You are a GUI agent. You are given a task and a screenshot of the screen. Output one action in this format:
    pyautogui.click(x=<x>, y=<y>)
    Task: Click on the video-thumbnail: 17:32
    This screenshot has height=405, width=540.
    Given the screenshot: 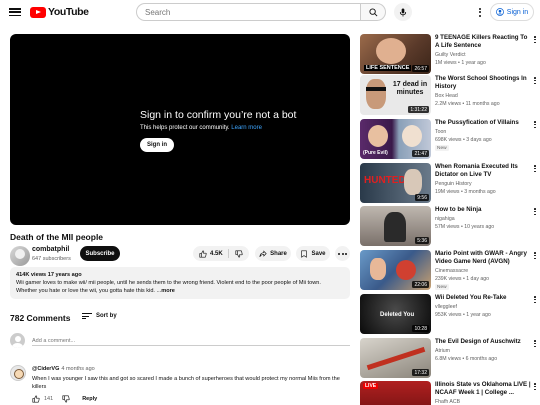 What is the action you would take?
    pyautogui.click(x=395, y=358)
    